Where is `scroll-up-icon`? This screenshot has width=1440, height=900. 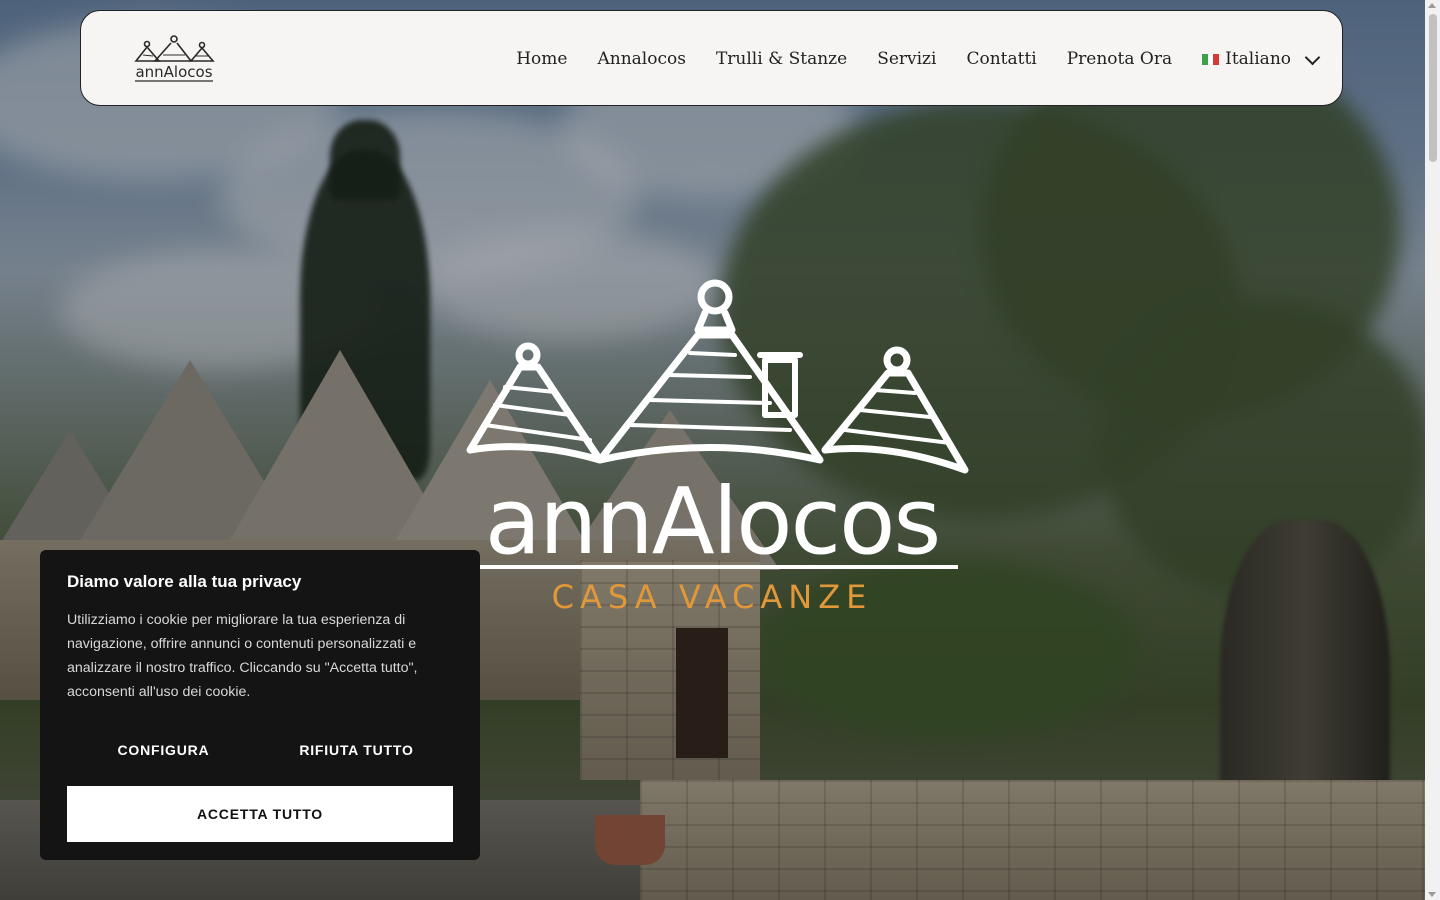 scroll-up-icon is located at coordinates (1432, 5).